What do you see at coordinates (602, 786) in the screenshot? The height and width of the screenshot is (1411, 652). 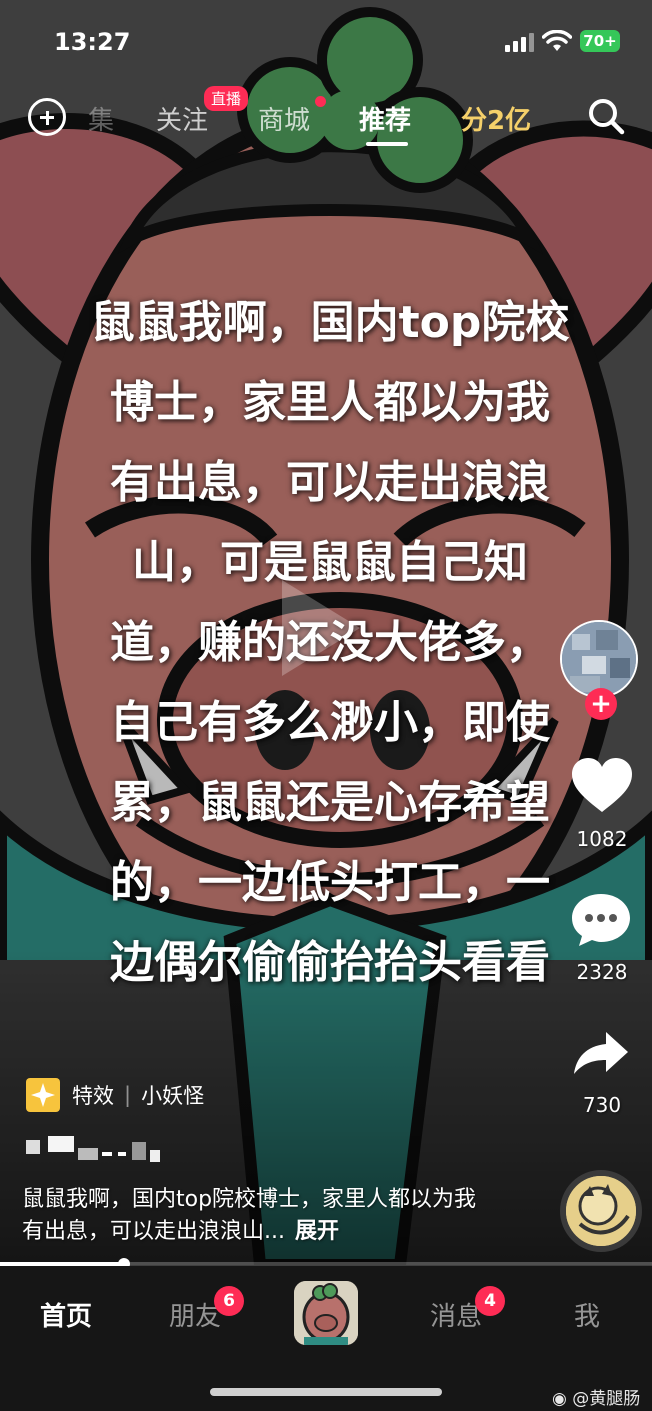 I see `like-icon` at bounding box center [602, 786].